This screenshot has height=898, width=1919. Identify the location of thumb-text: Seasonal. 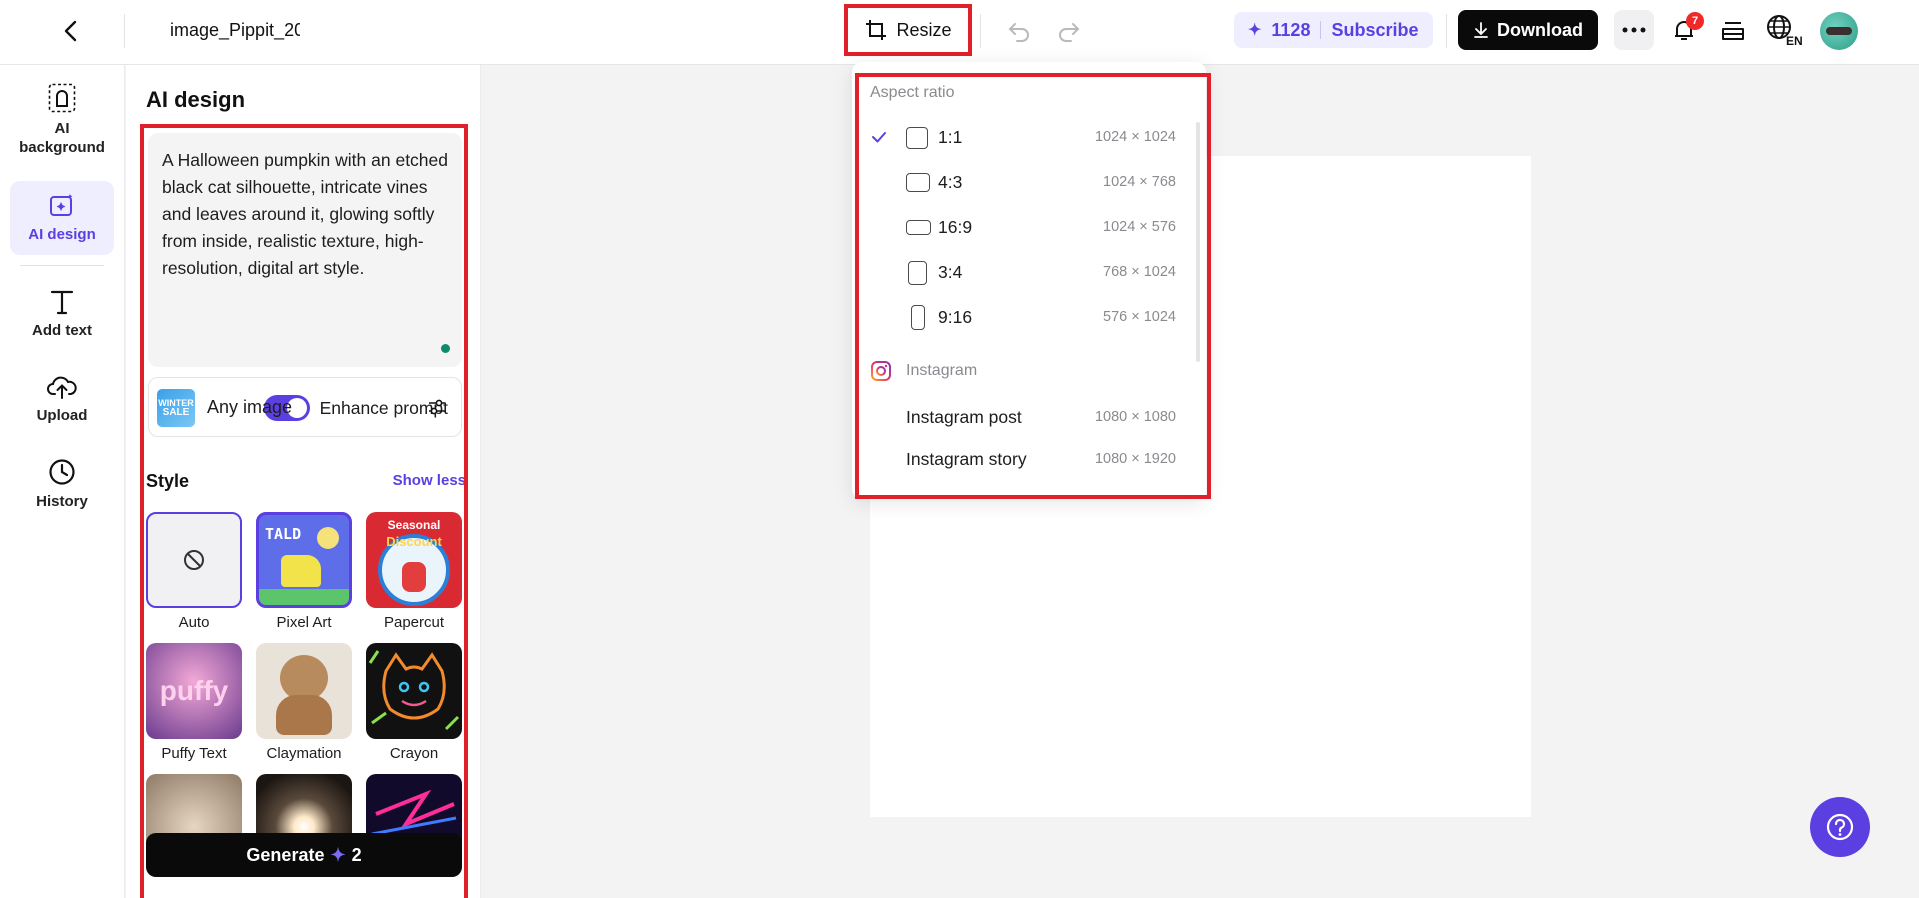
(414, 525).